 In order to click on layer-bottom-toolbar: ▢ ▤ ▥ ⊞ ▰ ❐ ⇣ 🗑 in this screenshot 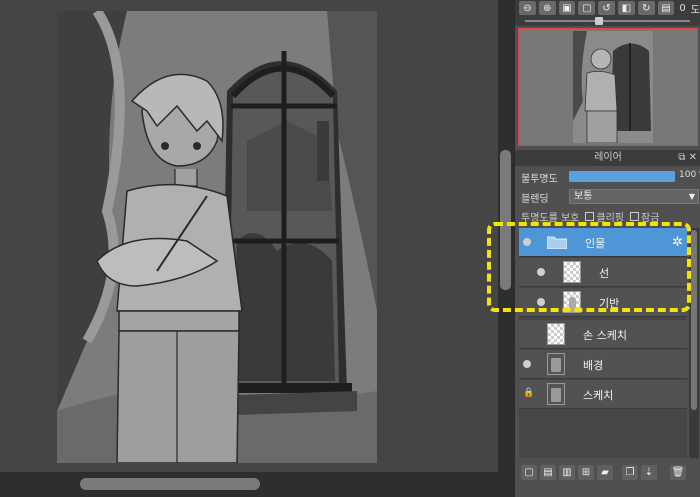, I will do `click(607, 472)`.